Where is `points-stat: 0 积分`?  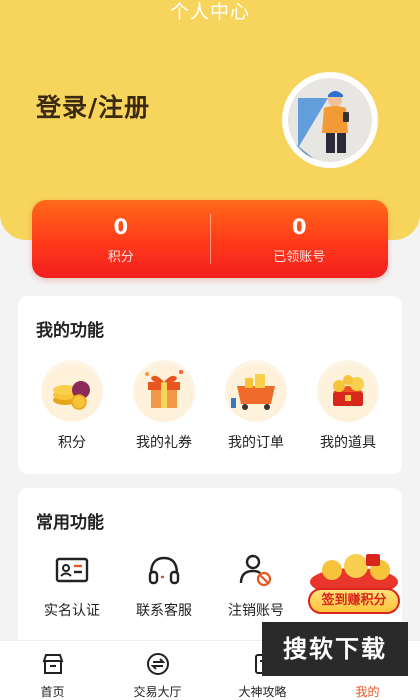 points-stat: 0 积分 is located at coordinates (121, 239).